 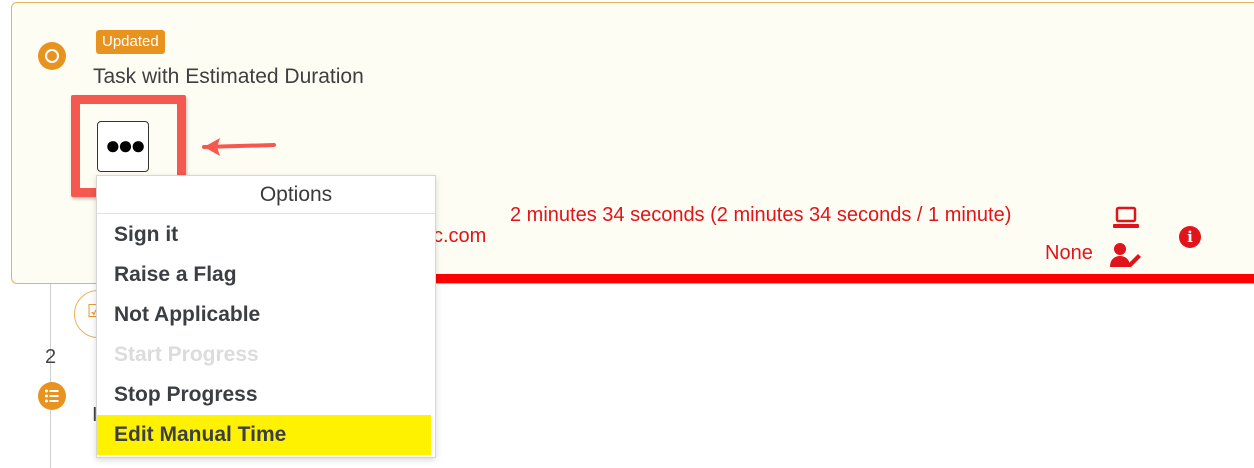 What do you see at coordinates (844, 278) in the screenshot?
I see `progress-overrun-bar` at bounding box center [844, 278].